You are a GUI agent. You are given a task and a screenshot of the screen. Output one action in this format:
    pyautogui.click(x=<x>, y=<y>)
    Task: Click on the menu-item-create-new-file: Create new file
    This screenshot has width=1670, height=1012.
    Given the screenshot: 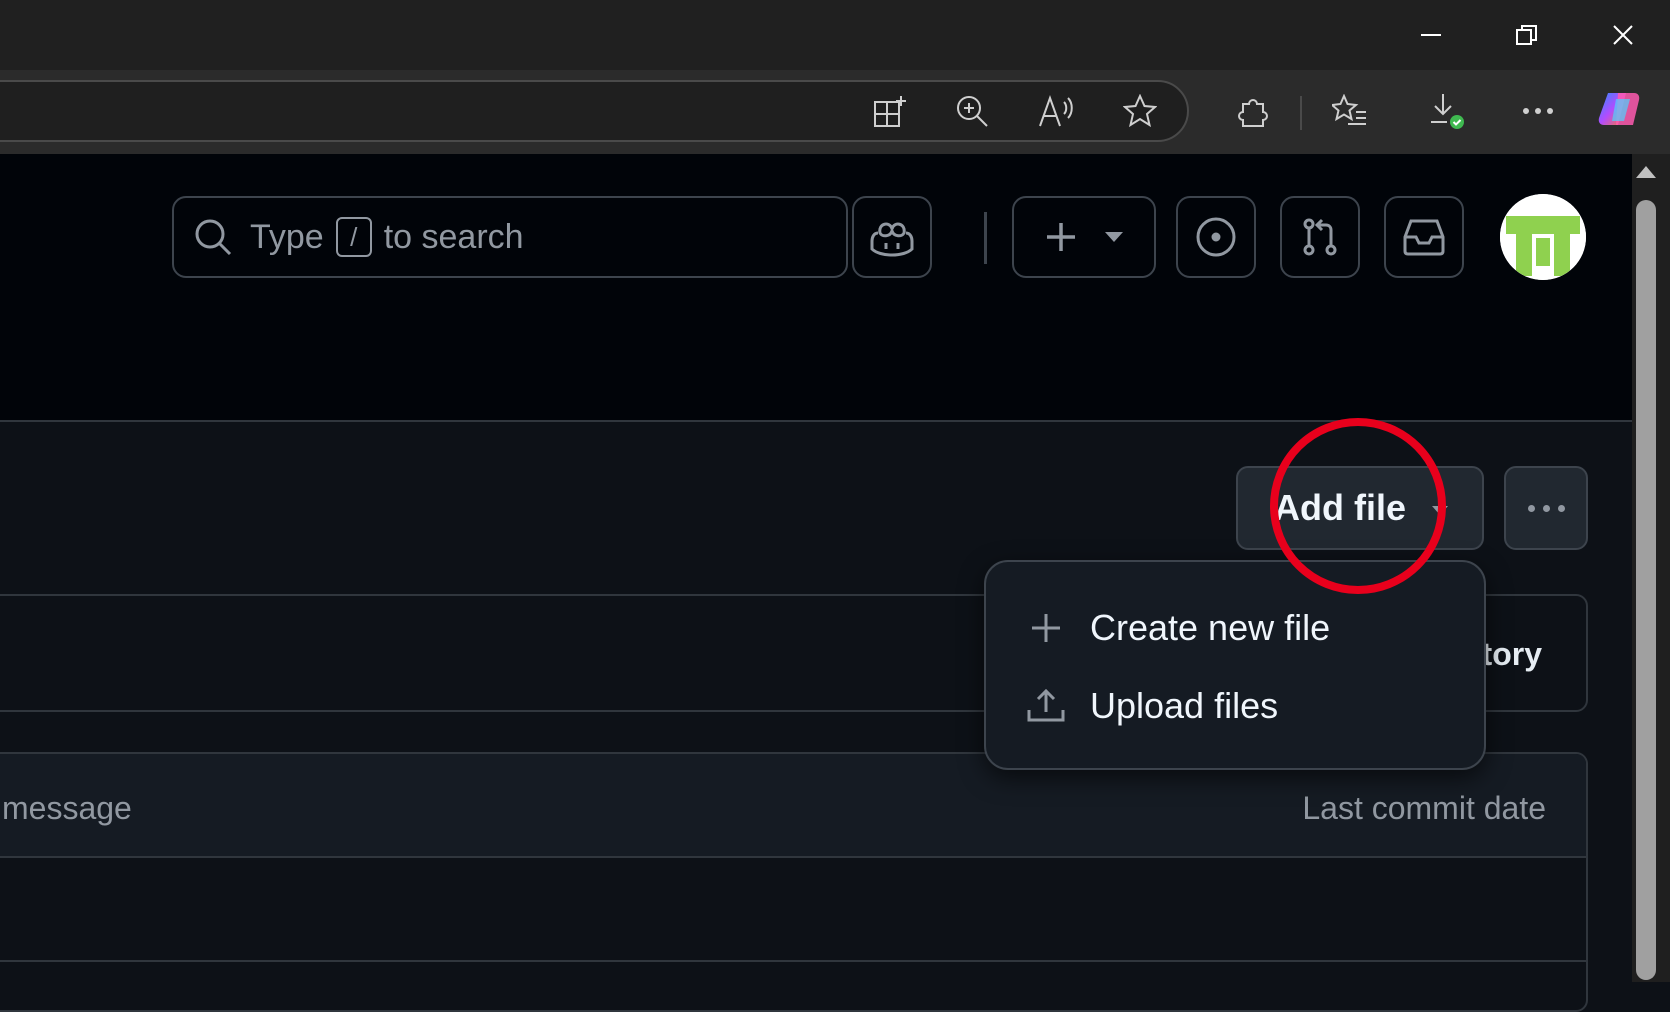 What is the action you would take?
    pyautogui.click(x=1178, y=628)
    